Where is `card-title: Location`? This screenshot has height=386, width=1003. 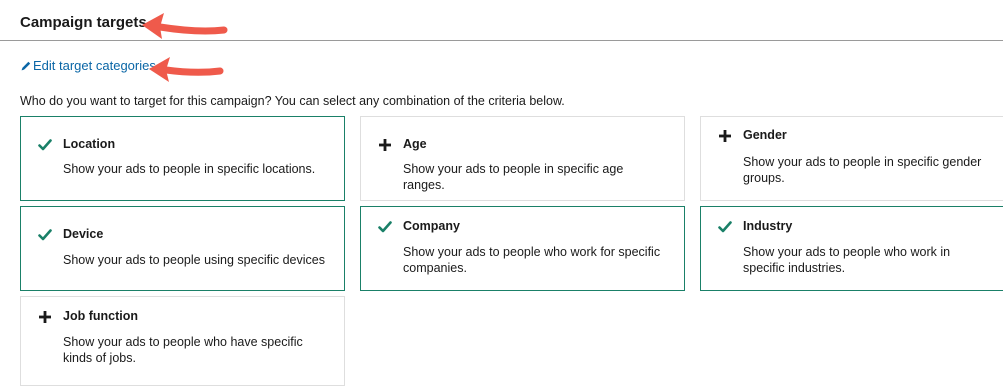
card-title: Location is located at coordinates (89, 144).